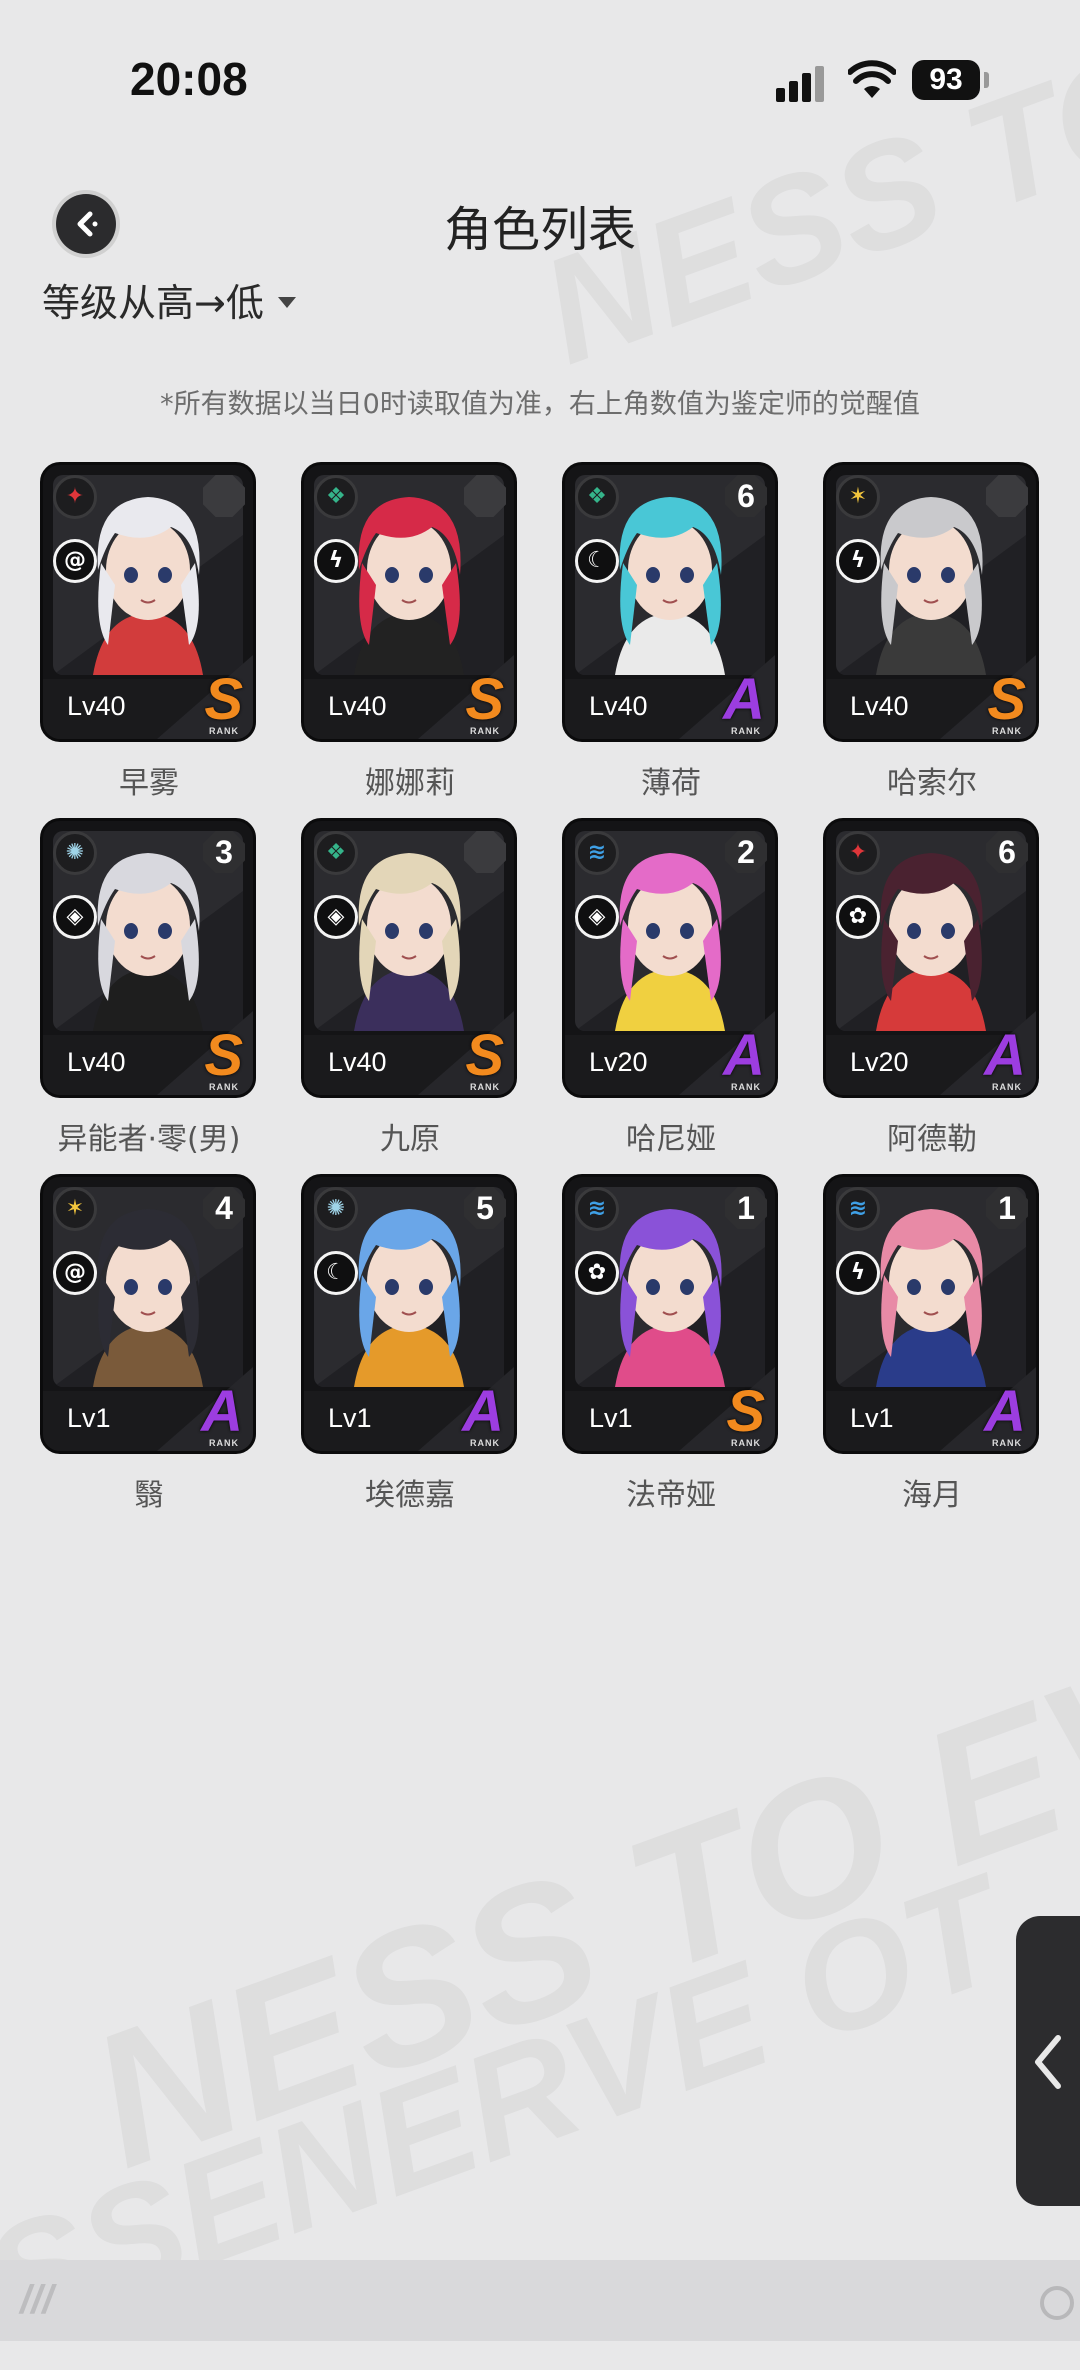 The height and width of the screenshot is (2370, 1080). What do you see at coordinates (1057, 2303) in the screenshot?
I see `bottom-circle-icon` at bounding box center [1057, 2303].